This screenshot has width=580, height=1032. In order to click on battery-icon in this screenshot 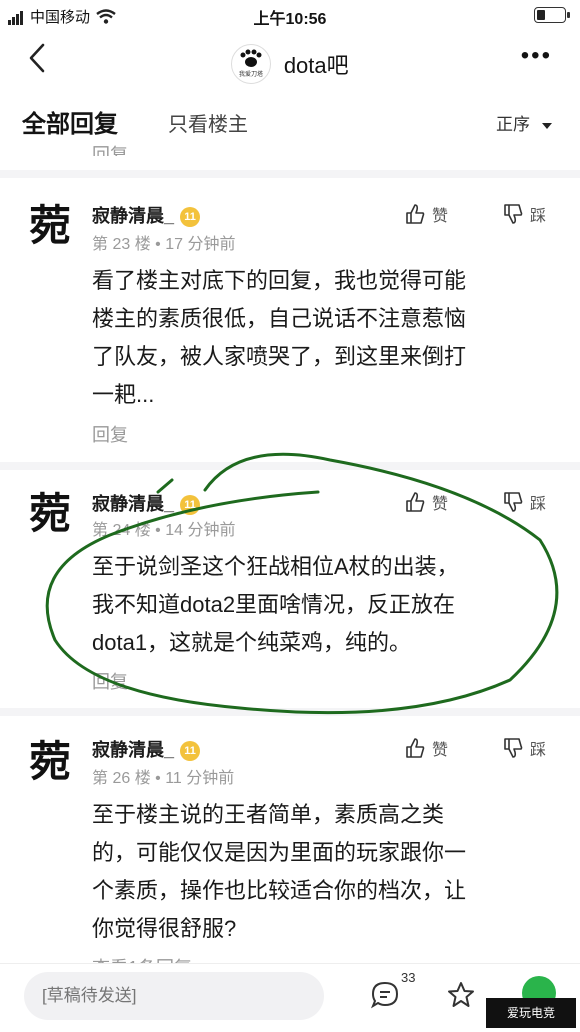, I will do `click(552, 15)`.